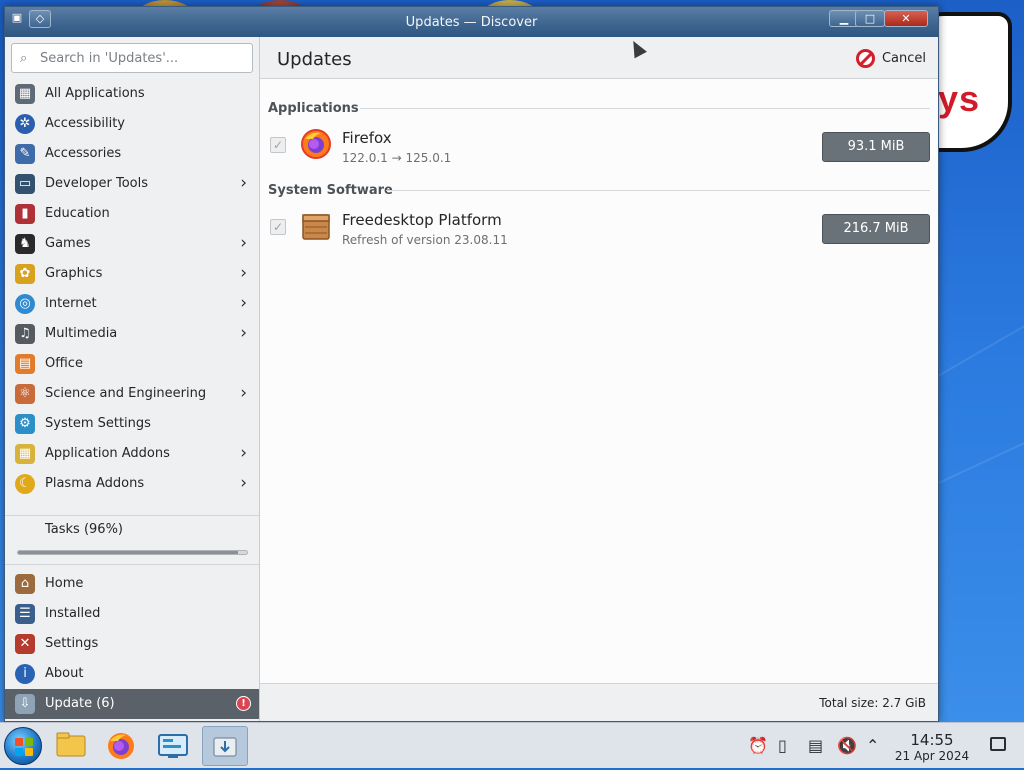  I want to click on sidebar-item-accessibility: ✲ Accessibility, so click(132, 124).